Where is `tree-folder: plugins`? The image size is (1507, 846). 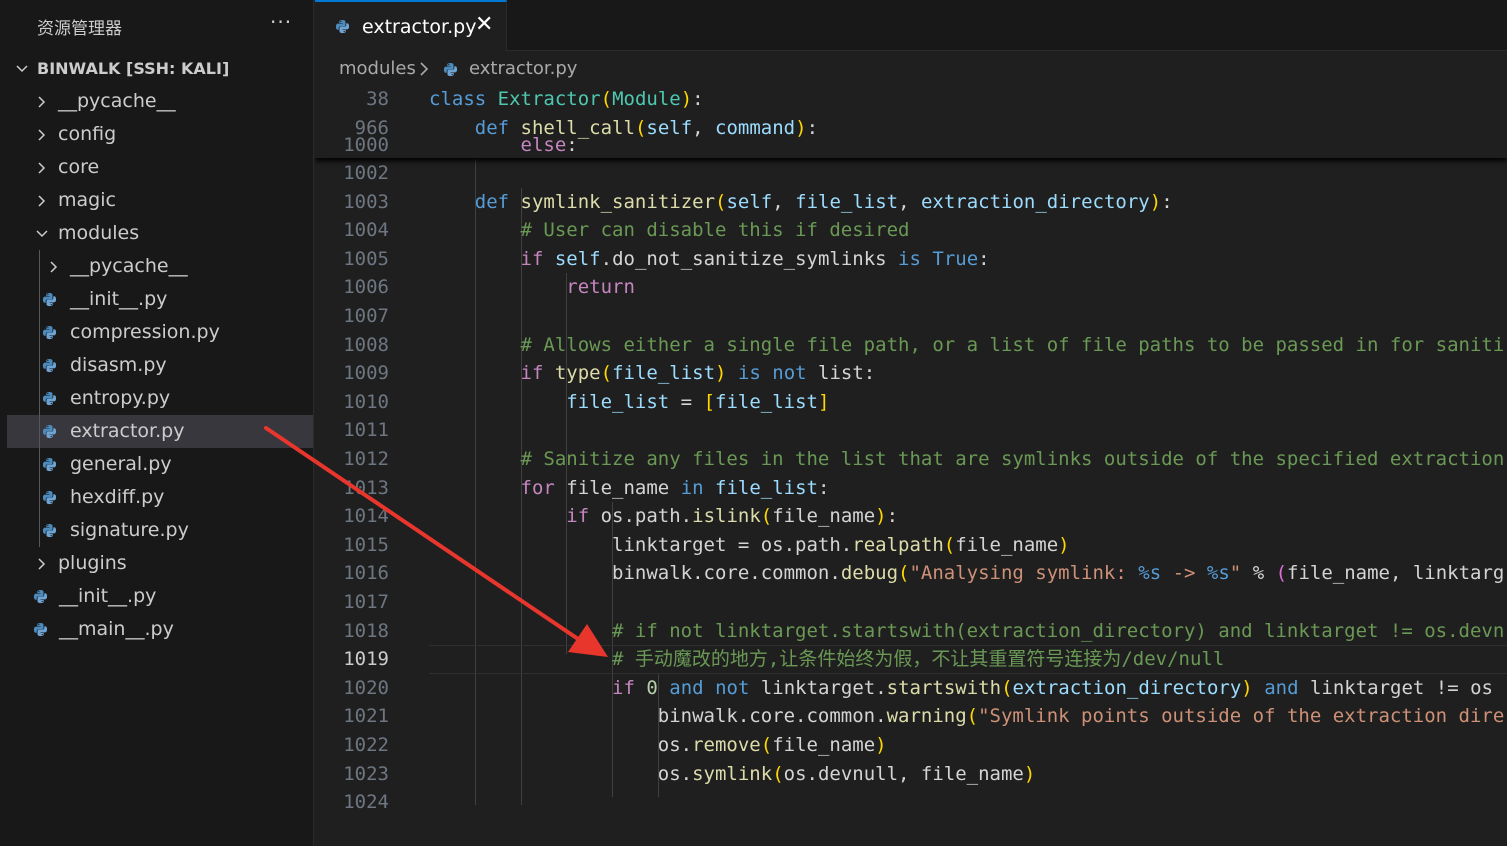
tree-folder: plugins is located at coordinates (160, 563).